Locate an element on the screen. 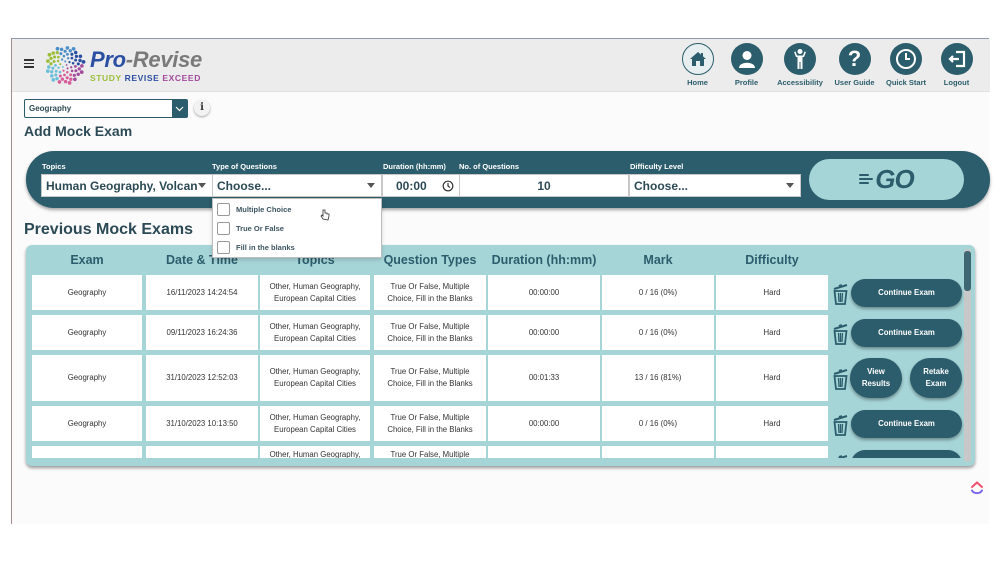  clickup-icon is located at coordinates (977, 488).